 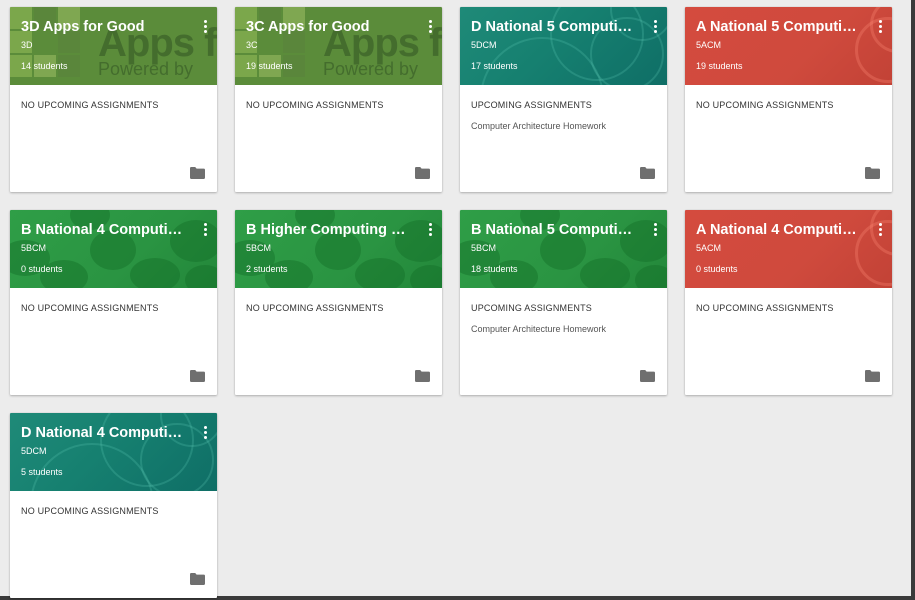 I want to click on class-title-link: B National 4 Computing Science, so click(x=104, y=230).